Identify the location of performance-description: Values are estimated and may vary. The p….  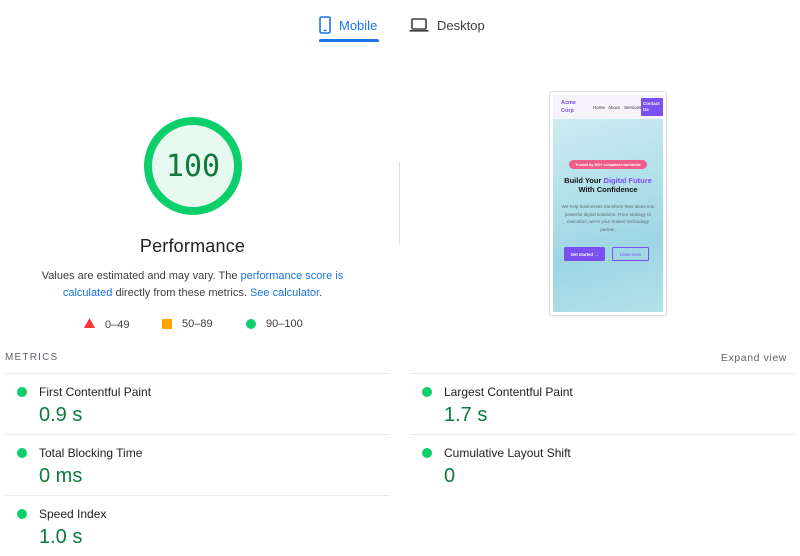
(192, 285).